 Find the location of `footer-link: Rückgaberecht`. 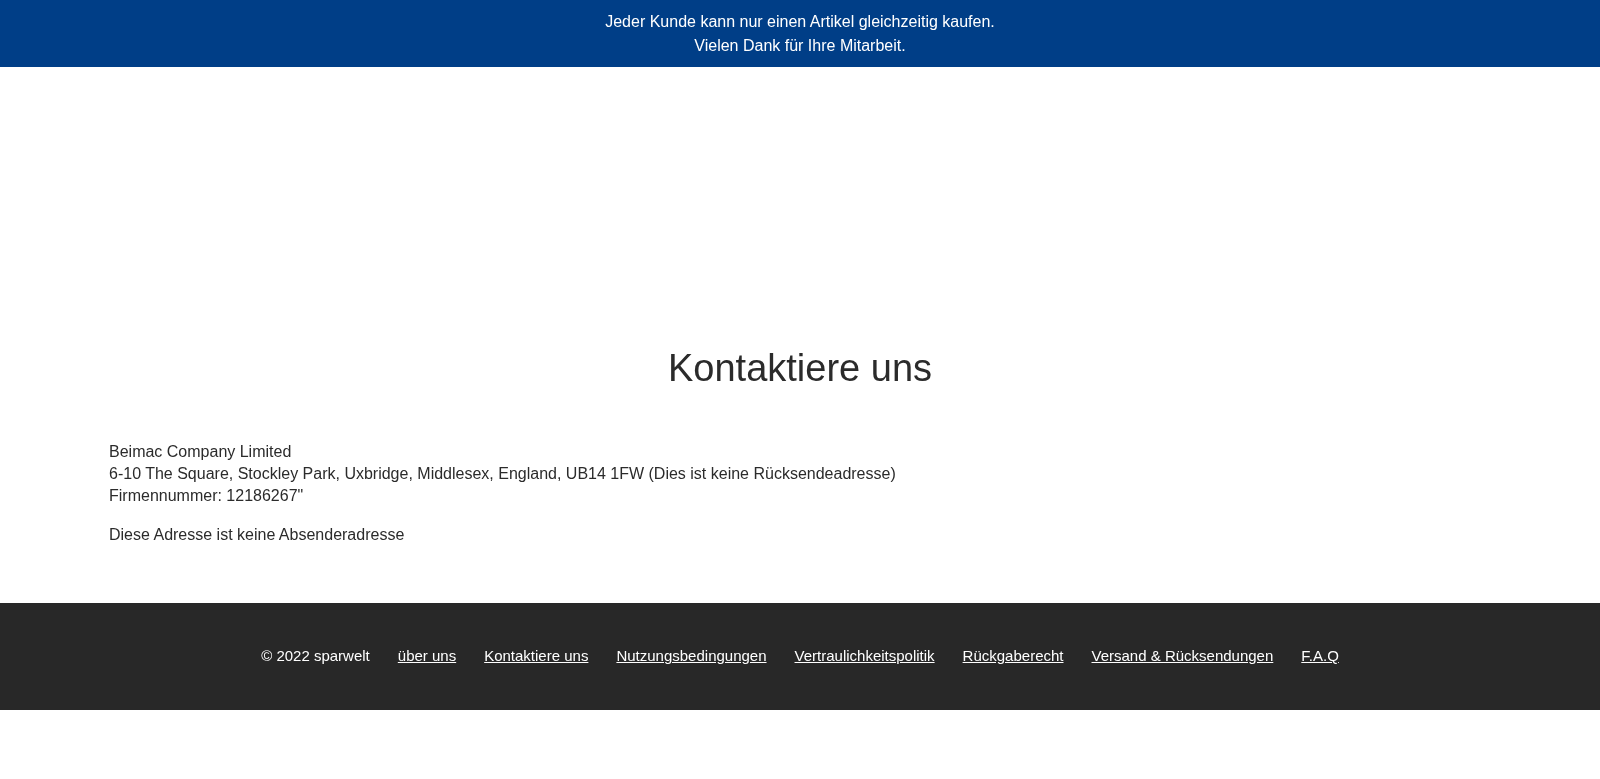

footer-link: Rückgaberecht is located at coordinates (1013, 656).